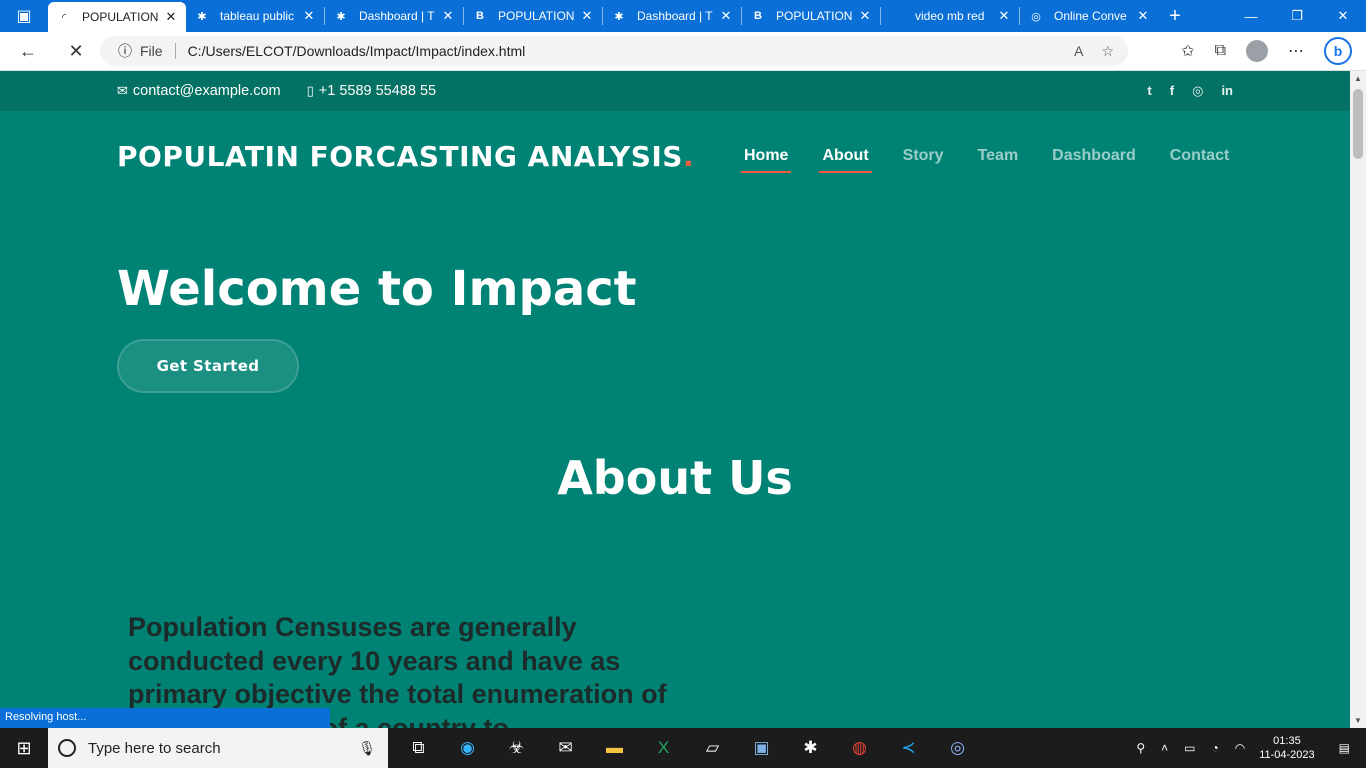  Describe the element at coordinates (1078, 51) in the screenshot. I see `read-aloud-icon: A` at that location.